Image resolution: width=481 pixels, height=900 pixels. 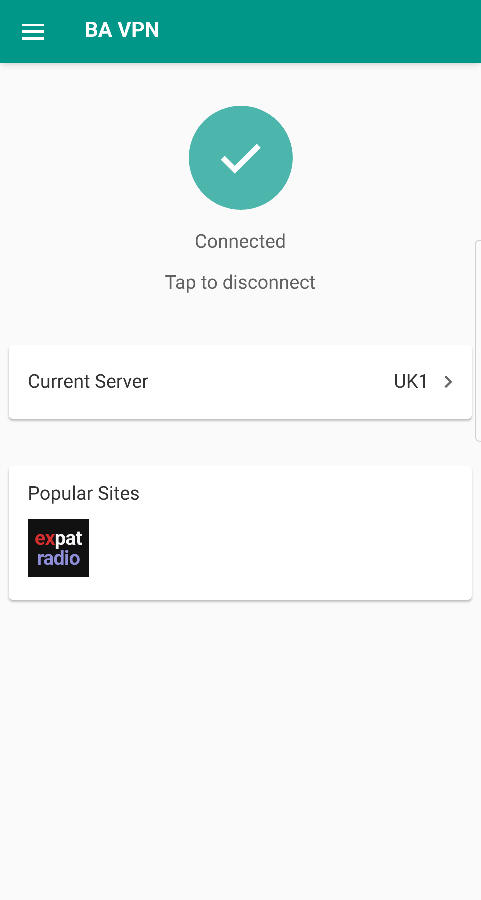 What do you see at coordinates (240, 242) in the screenshot?
I see `status-label: Connected` at bounding box center [240, 242].